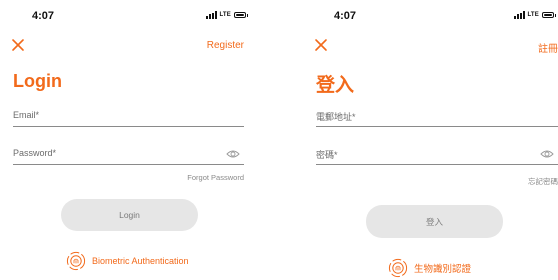 This screenshot has width=558, height=280. I want to click on password-field: Password*, so click(128, 154).